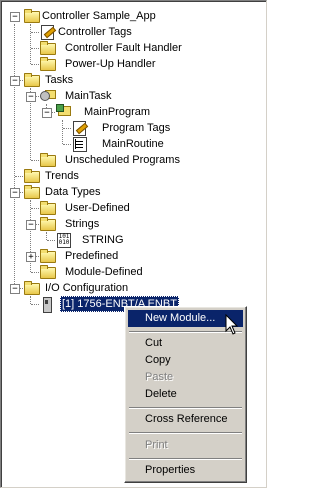 The width and height of the screenshot is (320, 488). I want to click on tree-item-label: MainProgram, so click(117, 112).